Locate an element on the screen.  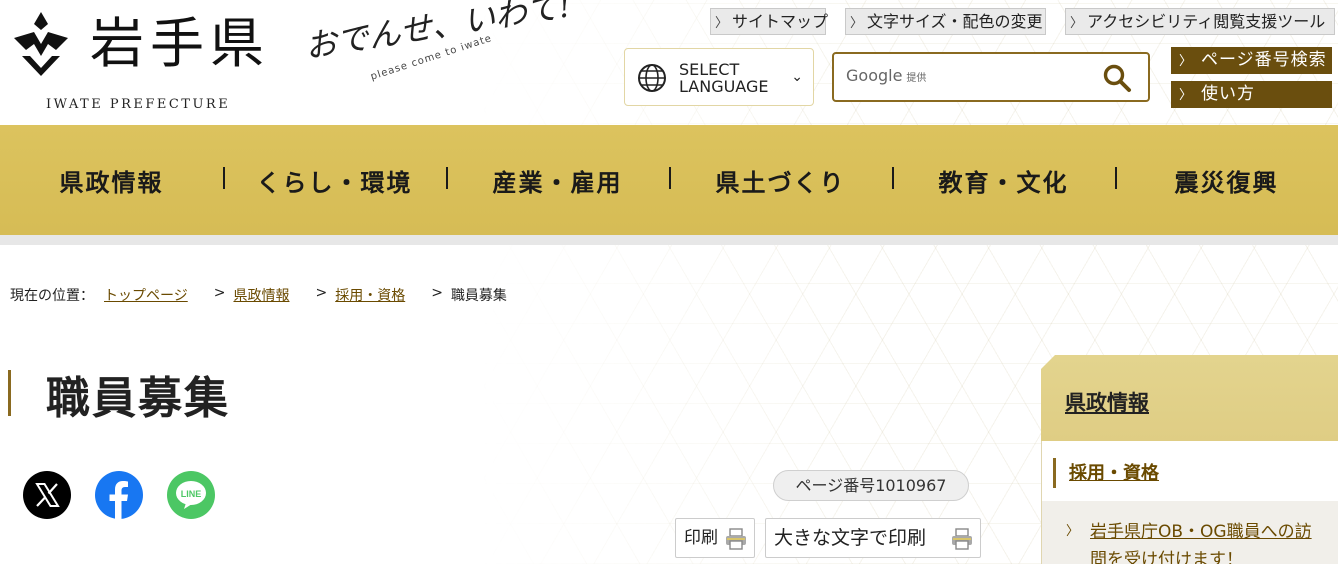
accessibility-tool-link: 〉アクセシビリティ閲覧支援ツール is located at coordinates (1200, 21).